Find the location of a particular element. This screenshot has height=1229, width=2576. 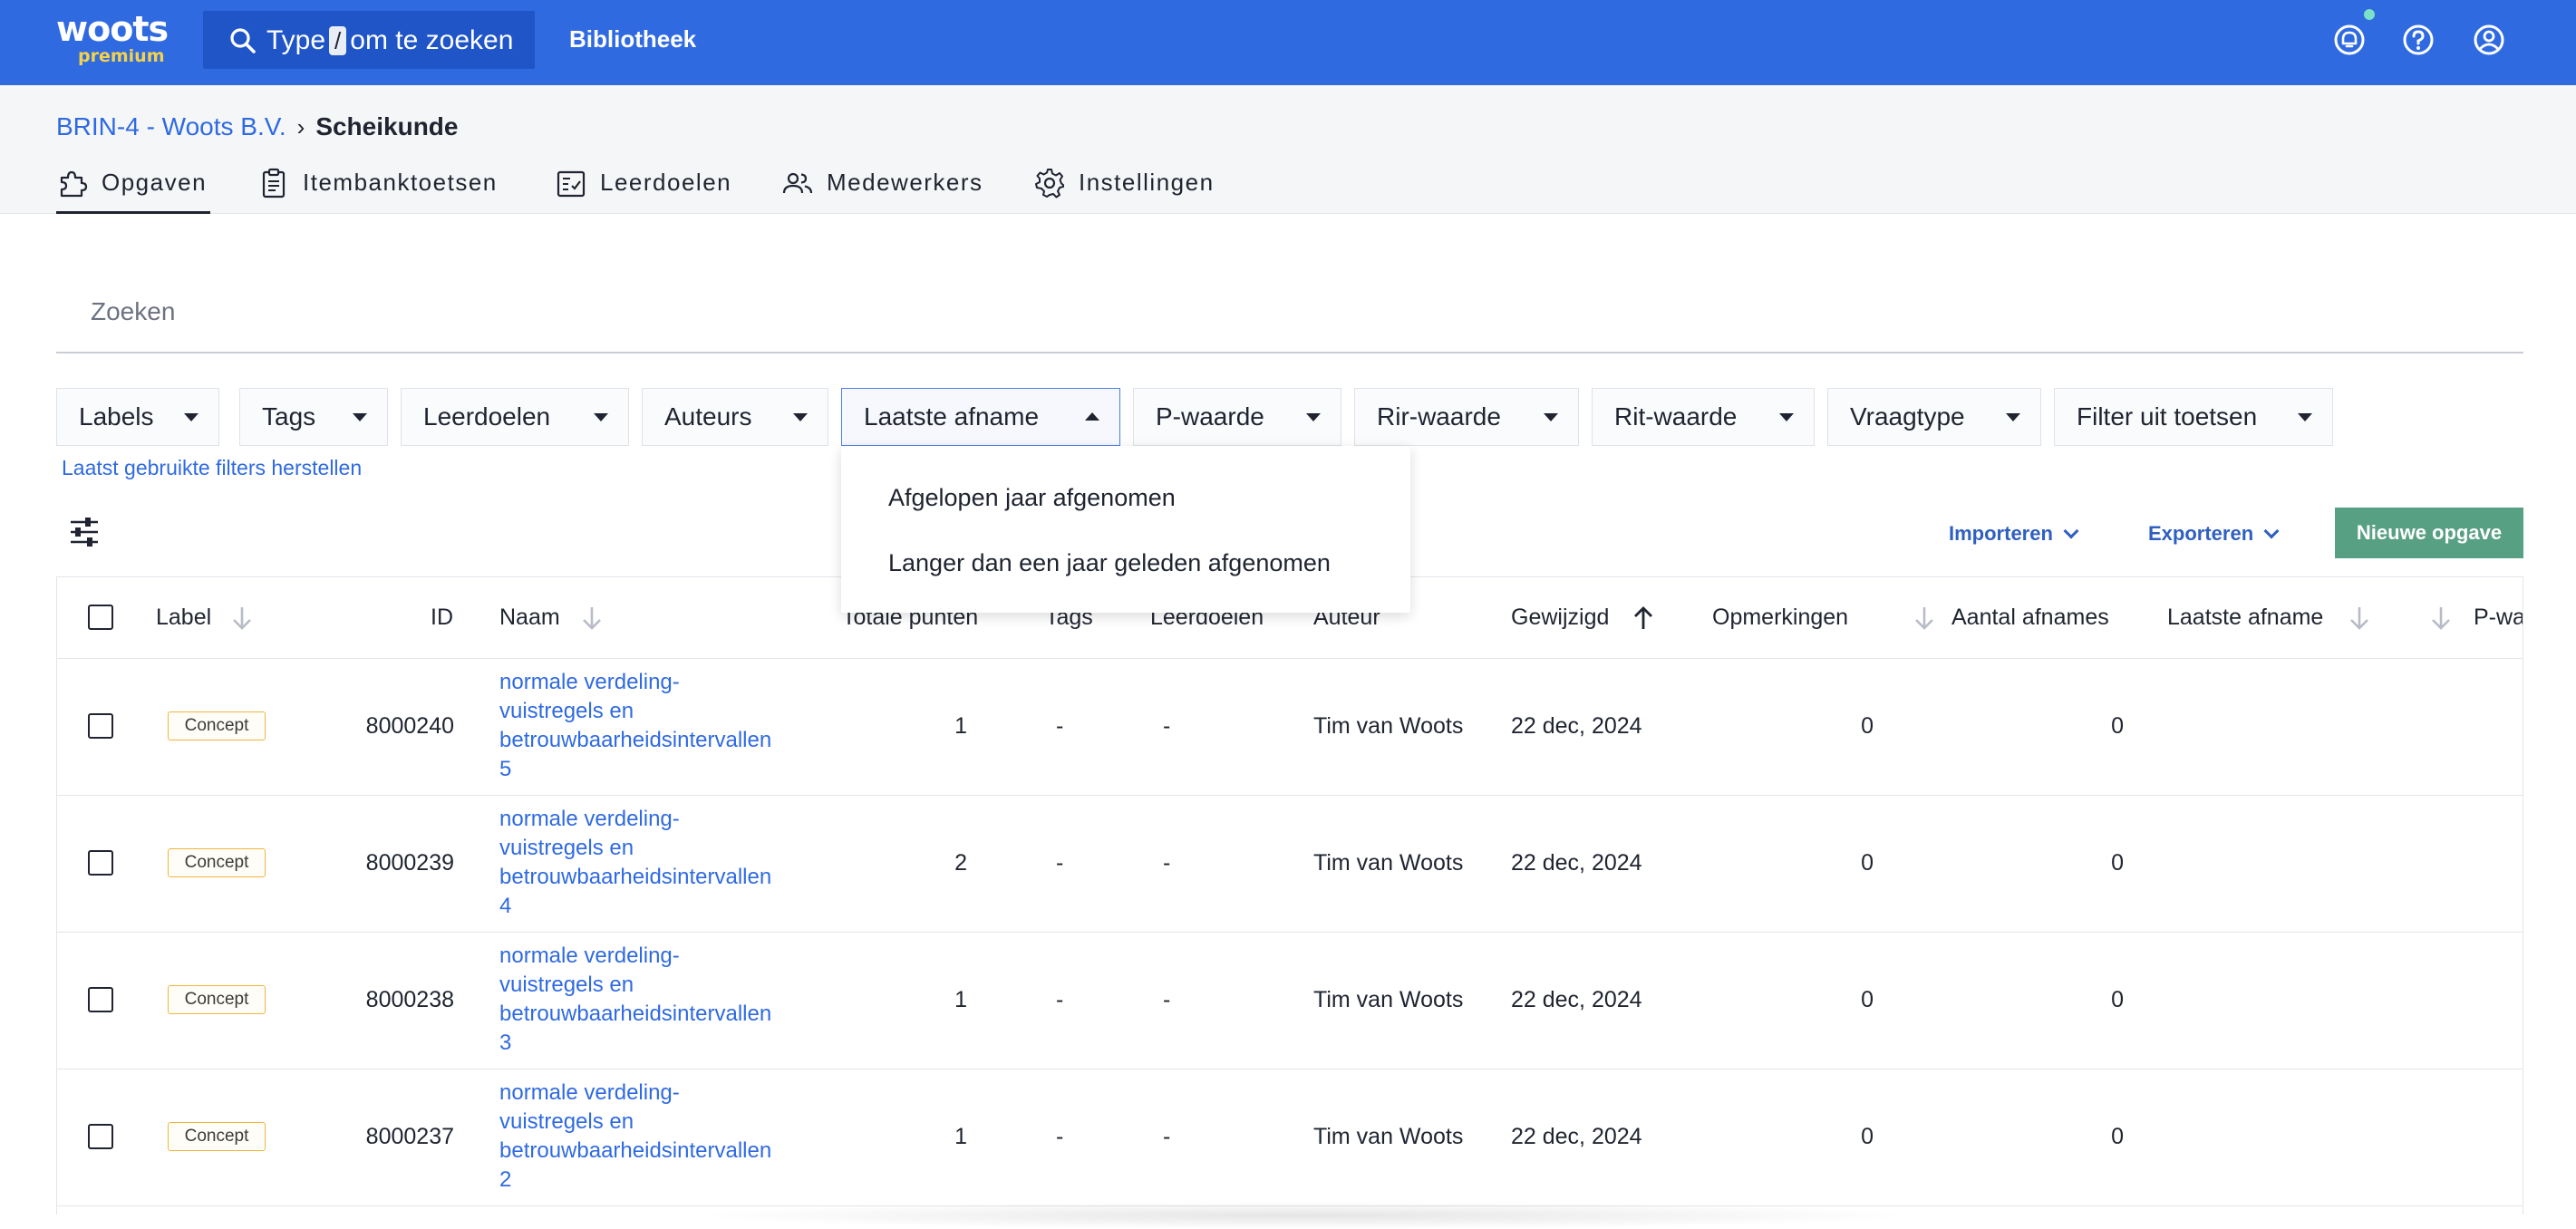

filter-auteurs: Auteurs is located at coordinates (735, 417).